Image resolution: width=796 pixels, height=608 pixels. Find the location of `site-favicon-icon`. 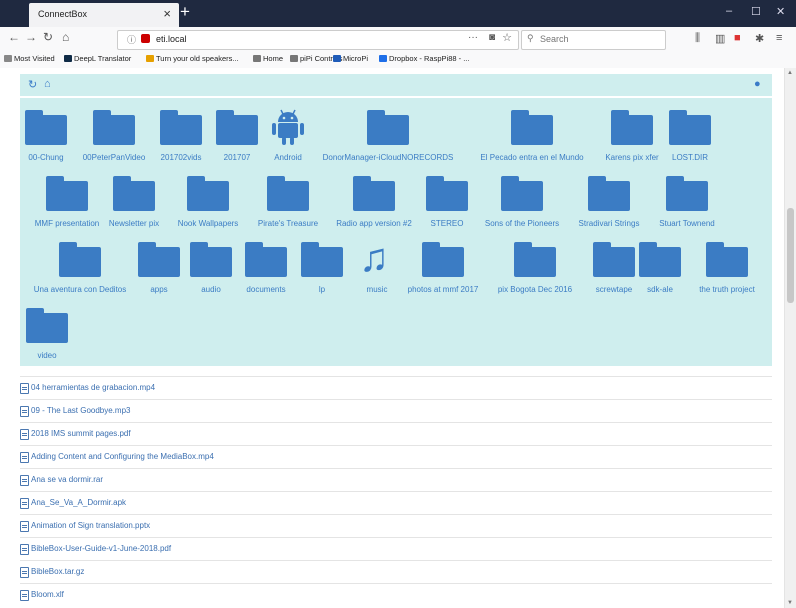

site-favicon-icon is located at coordinates (145, 38).